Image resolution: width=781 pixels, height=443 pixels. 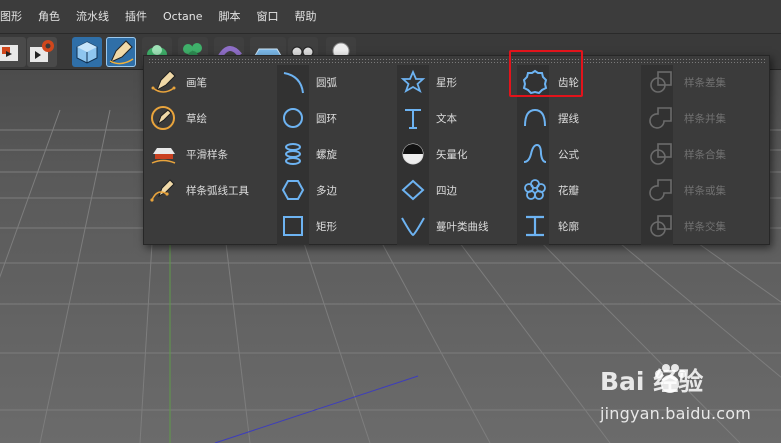 I want to click on item-star: 星形, so click(x=427, y=82).